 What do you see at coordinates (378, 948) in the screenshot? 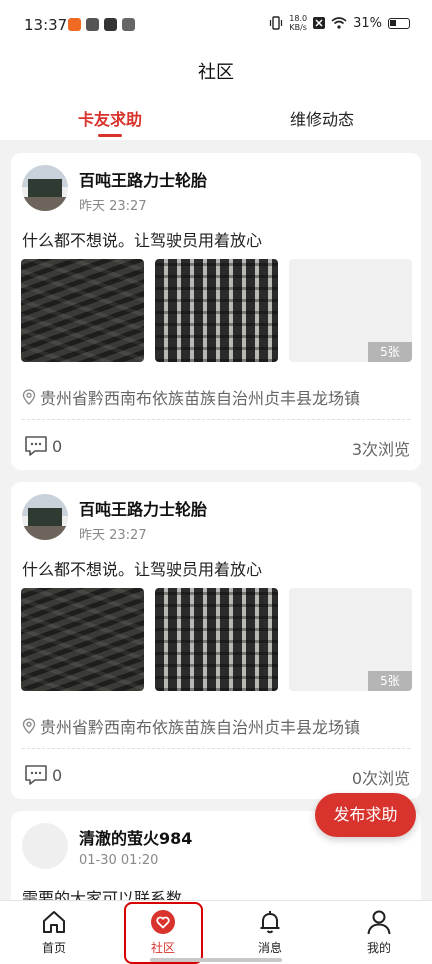
I see `tab-profile-label: 我的` at bounding box center [378, 948].